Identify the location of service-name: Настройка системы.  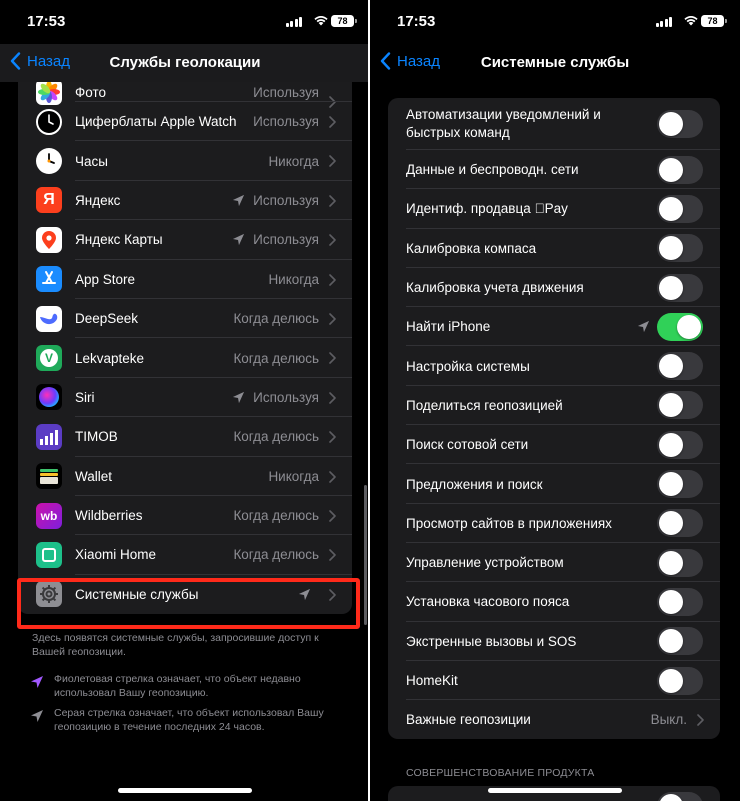
(468, 366).